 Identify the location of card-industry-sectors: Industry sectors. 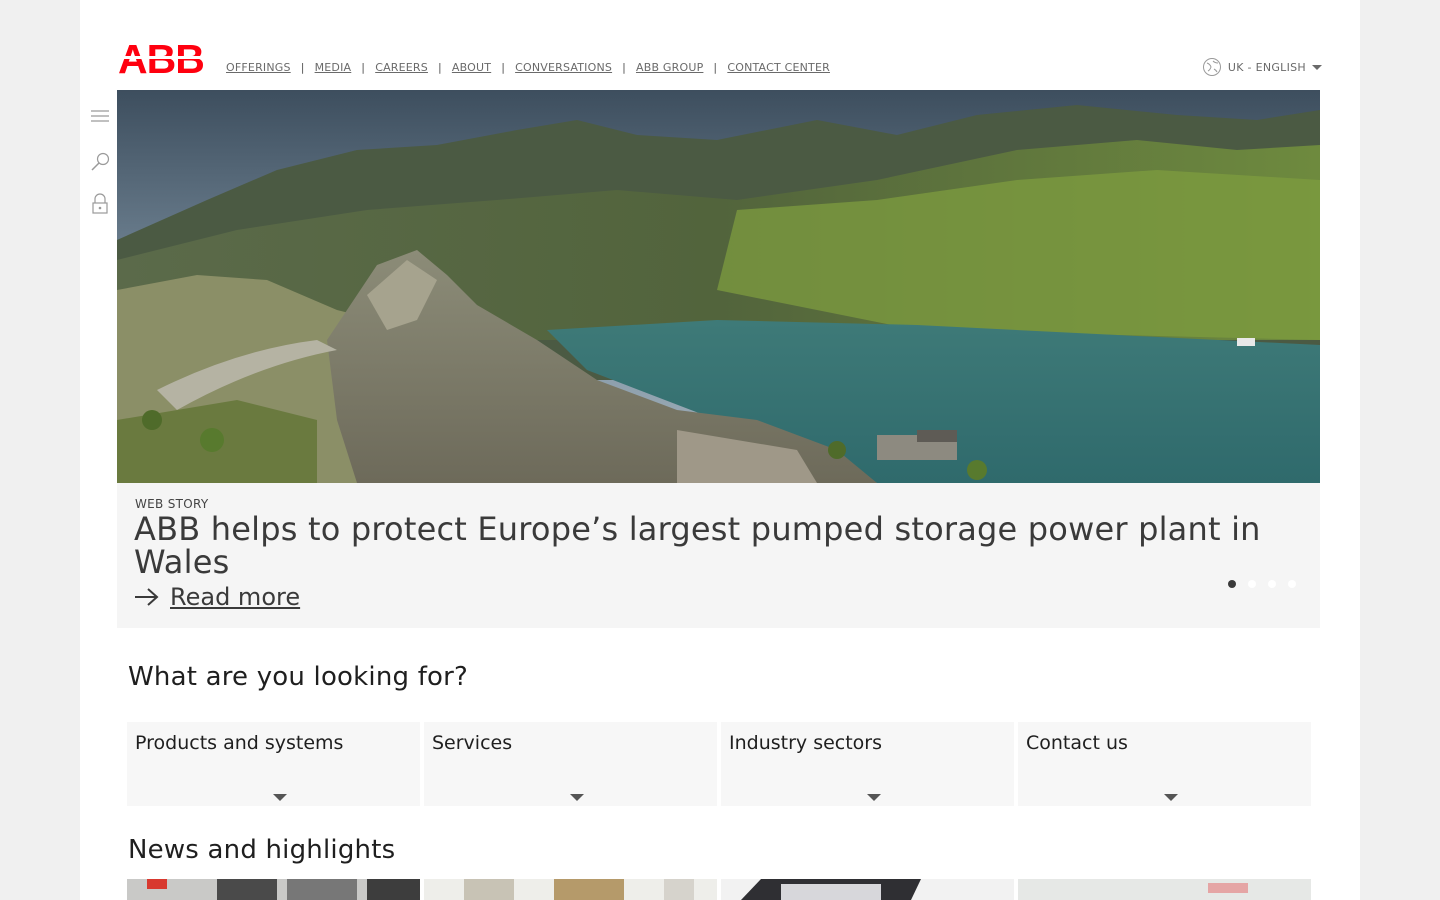
(867, 764).